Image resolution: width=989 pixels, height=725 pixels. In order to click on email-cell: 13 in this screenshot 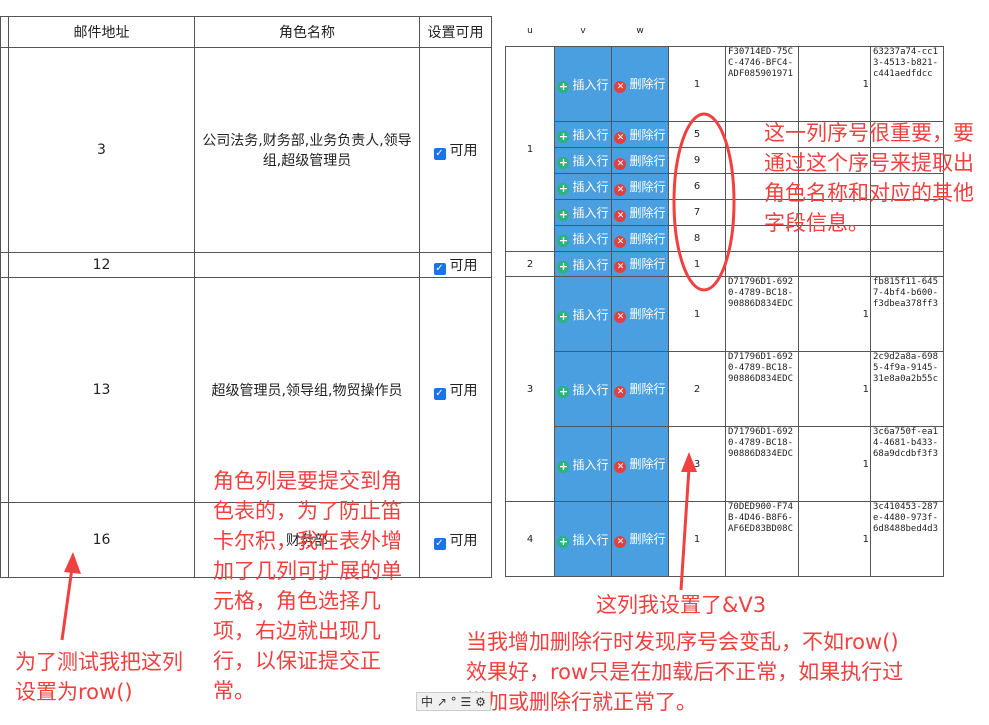, I will do `click(101, 390)`.